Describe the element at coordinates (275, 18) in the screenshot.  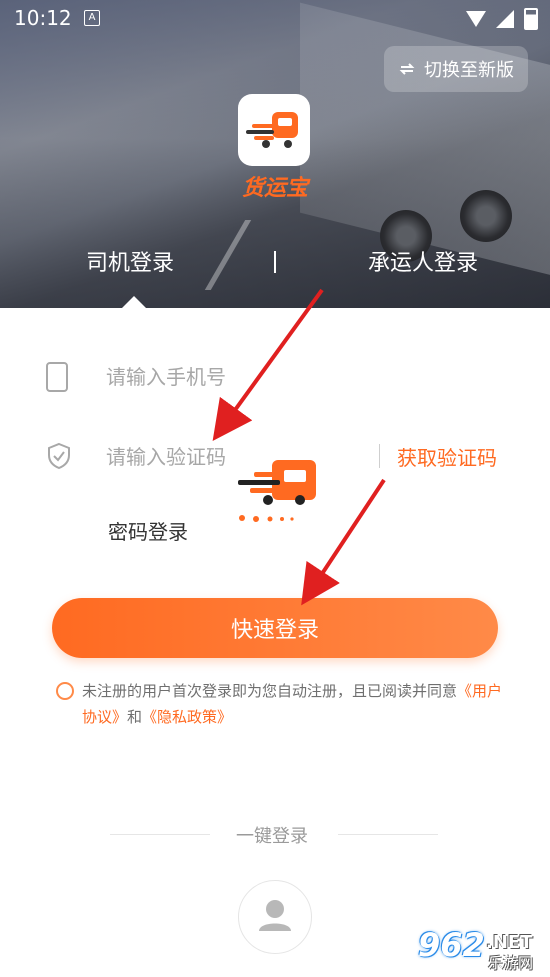
I see `status-bar: 10:12 A` at that location.